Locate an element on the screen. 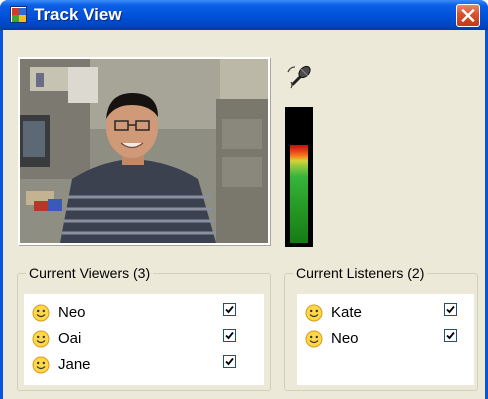 This screenshot has width=488, height=399. viewer-row: Neo is located at coordinates (144, 313).